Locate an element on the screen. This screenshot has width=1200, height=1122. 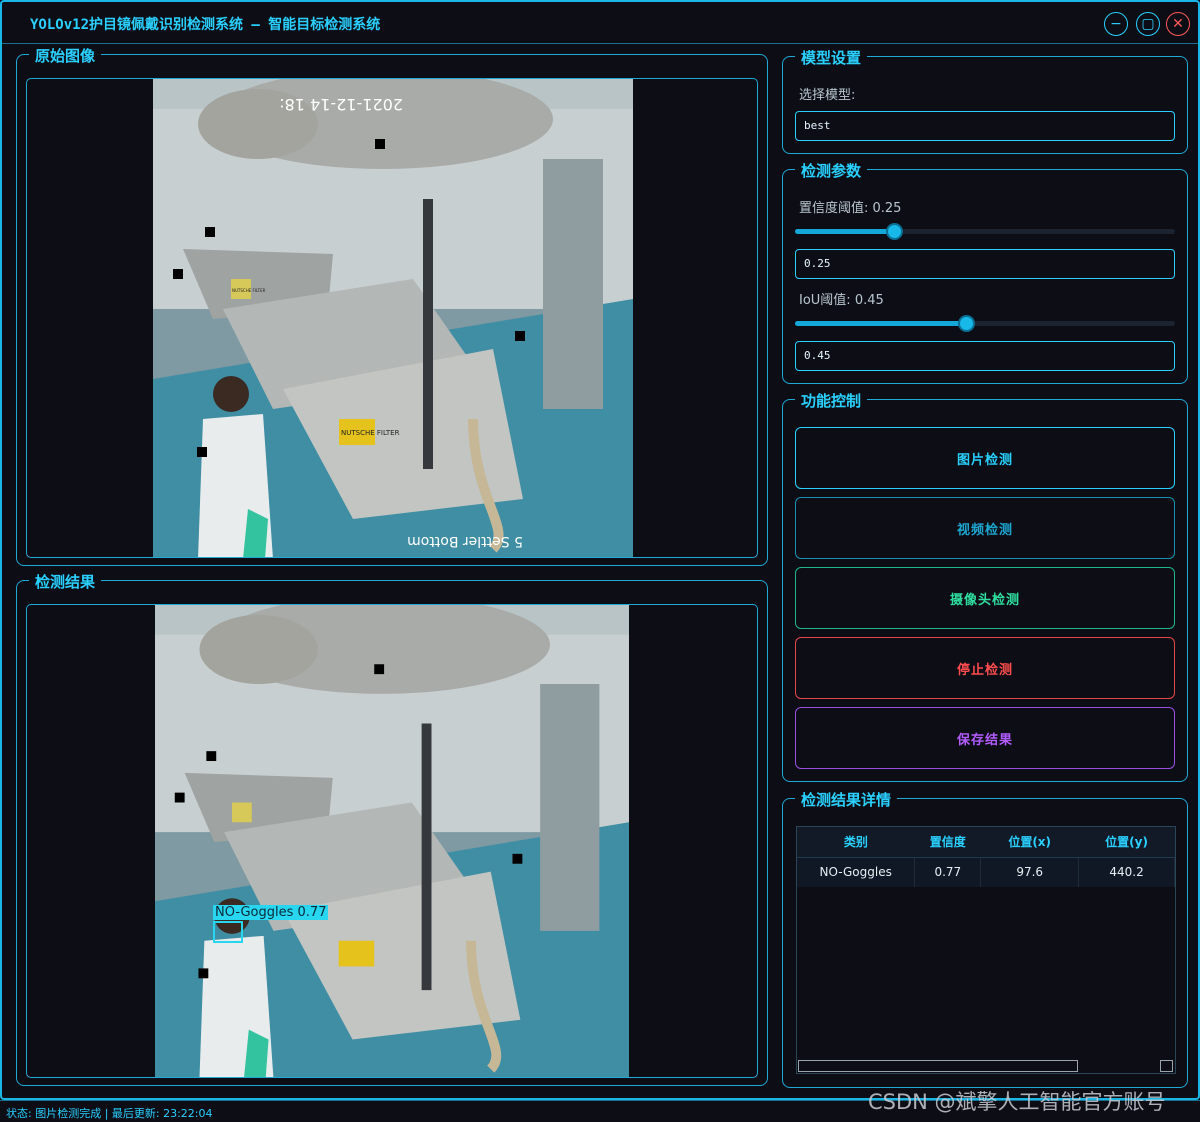
confidence-input: 0.25 is located at coordinates (985, 264).